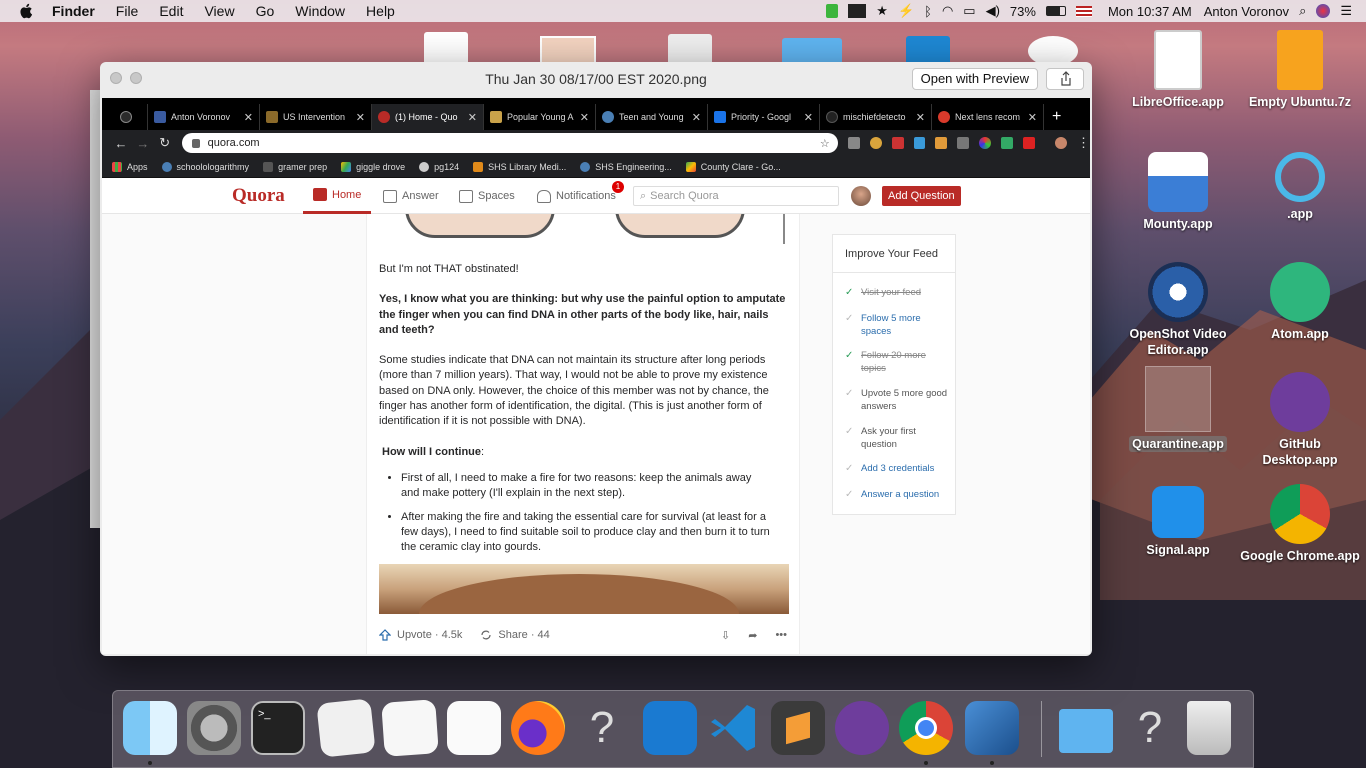  Describe the element at coordinates (428, 117) in the screenshot. I see `browser-tab-active: (1) Home - Quo ✕` at that location.